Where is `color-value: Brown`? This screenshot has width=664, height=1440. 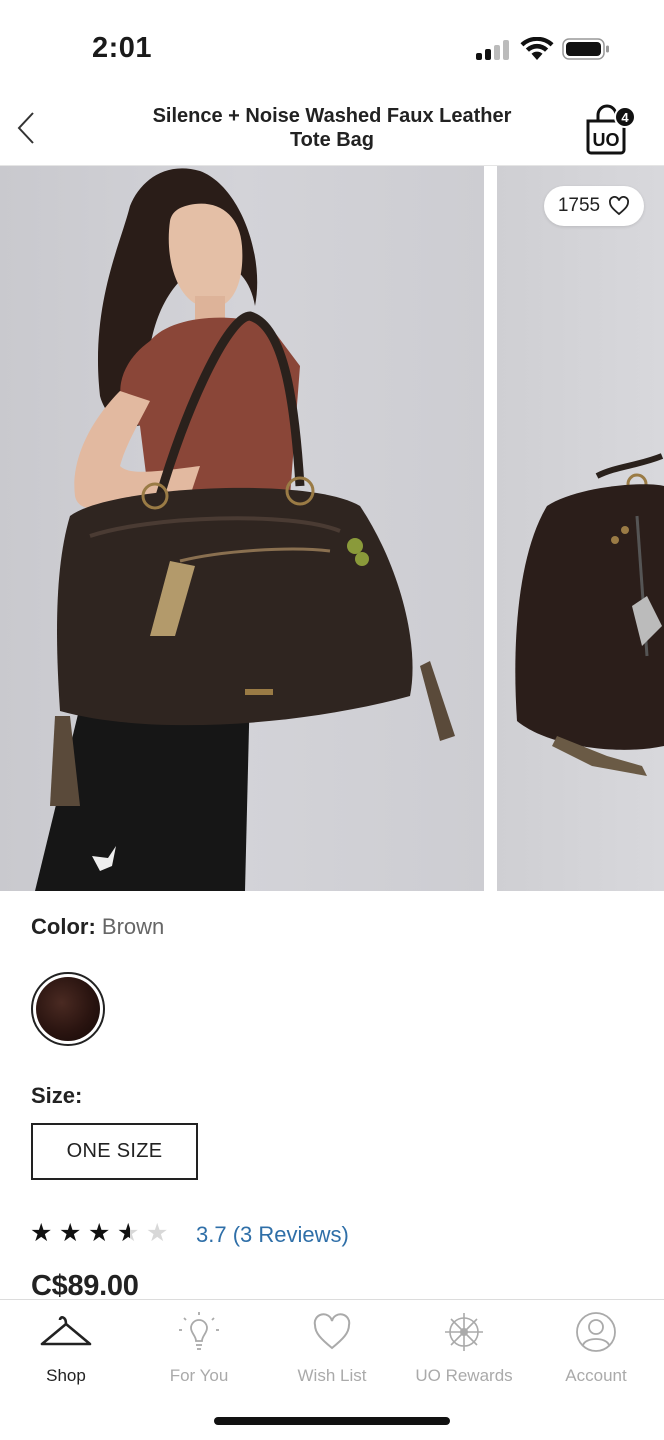
color-value: Brown is located at coordinates (133, 926).